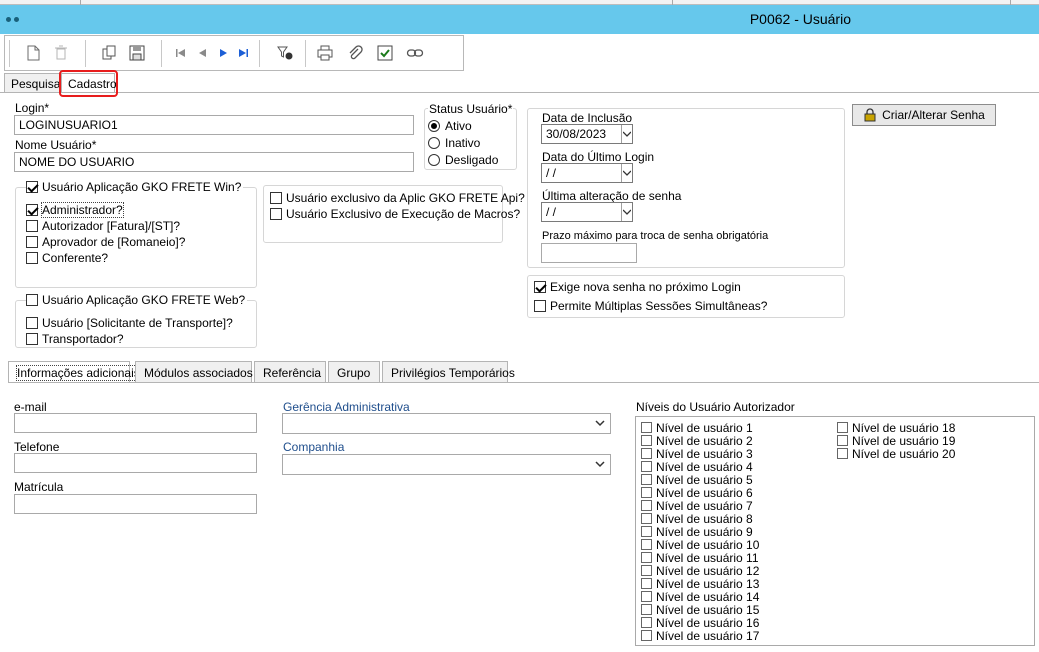  I want to click on last-record-icon, so click(243, 53).